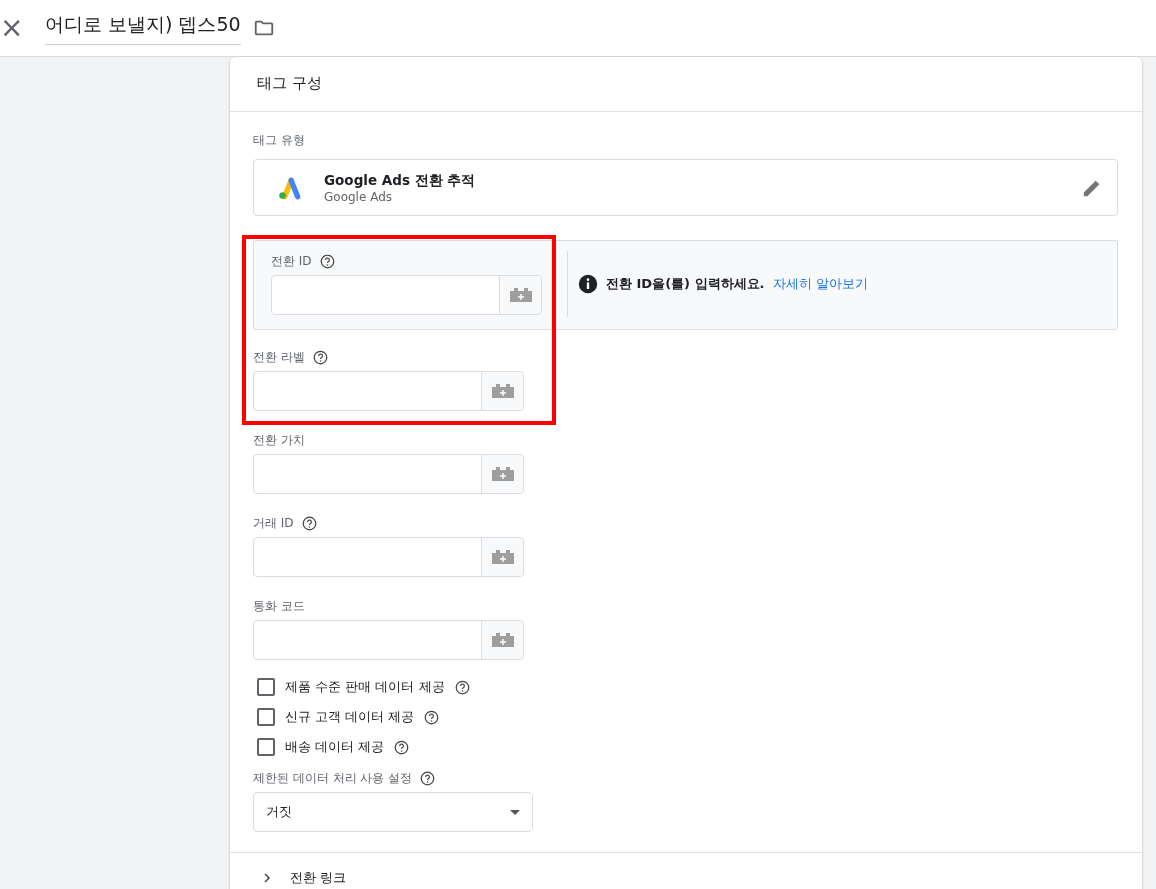 The image size is (1156, 889). What do you see at coordinates (685, 187) in the screenshot?
I see `tag-type-selector: Google Ads 전환 추적 Google Ads` at bounding box center [685, 187].